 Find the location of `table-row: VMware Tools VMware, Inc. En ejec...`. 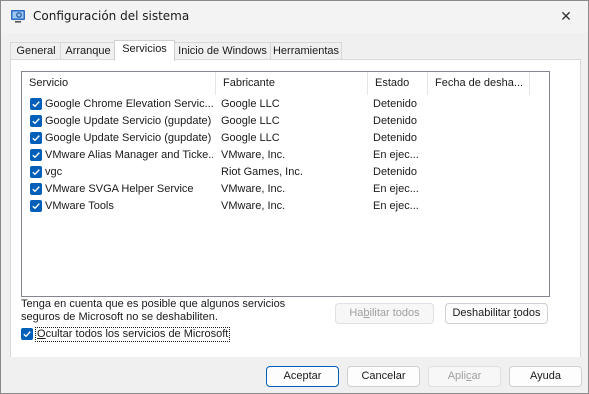

table-row: VMware Tools VMware, Inc. En ejec... is located at coordinates (285, 206).